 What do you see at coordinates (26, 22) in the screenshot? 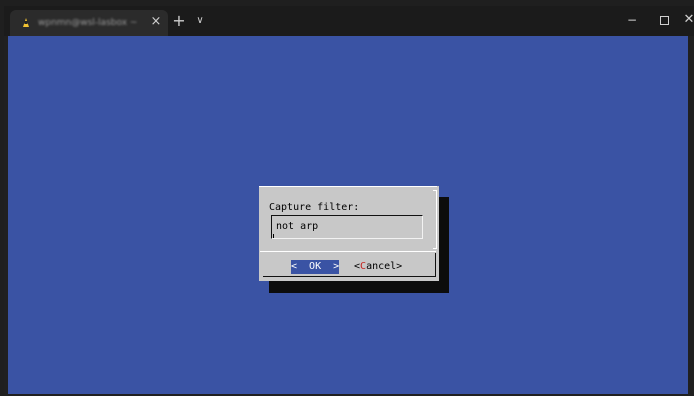
I see `linux-penguin-icon` at bounding box center [26, 22].